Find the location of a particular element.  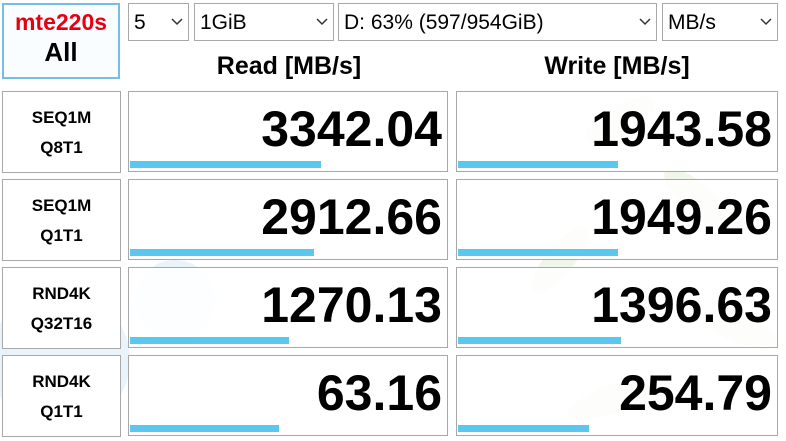

test-button-rnd4k-q32t16: RND4K Q32T16 is located at coordinates (61, 308).